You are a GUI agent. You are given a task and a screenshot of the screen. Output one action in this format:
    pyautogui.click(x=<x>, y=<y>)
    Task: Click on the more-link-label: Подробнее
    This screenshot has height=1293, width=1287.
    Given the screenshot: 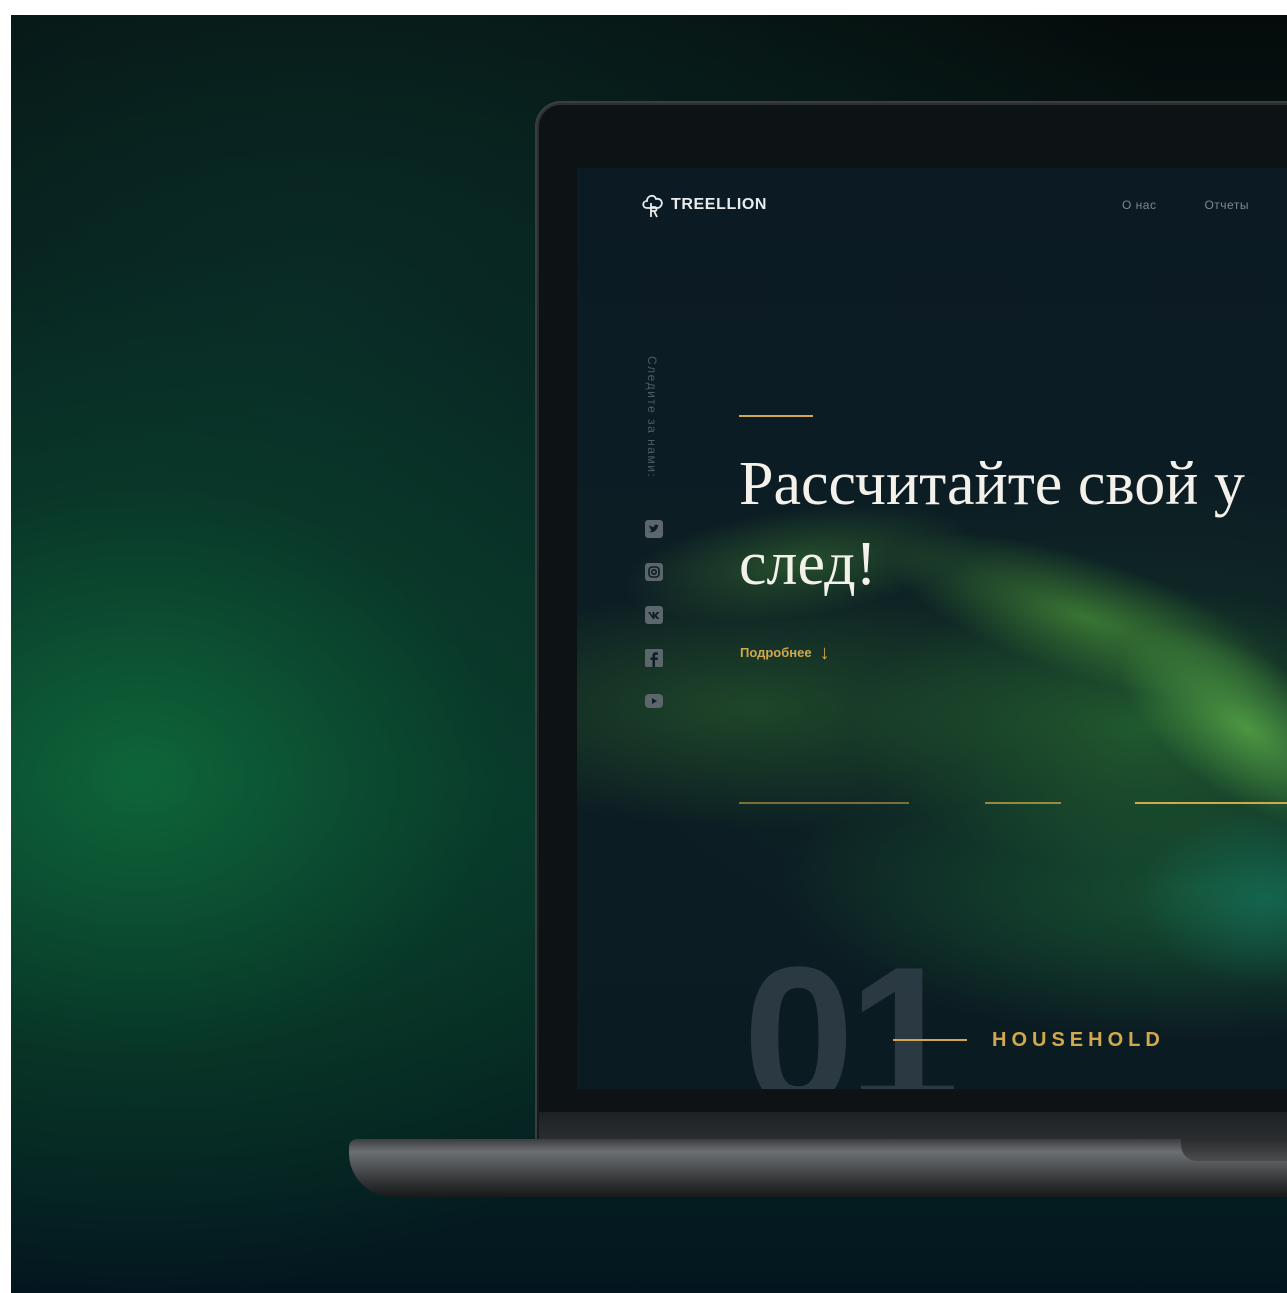 What is the action you would take?
    pyautogui.click(x=776, y=652)
    